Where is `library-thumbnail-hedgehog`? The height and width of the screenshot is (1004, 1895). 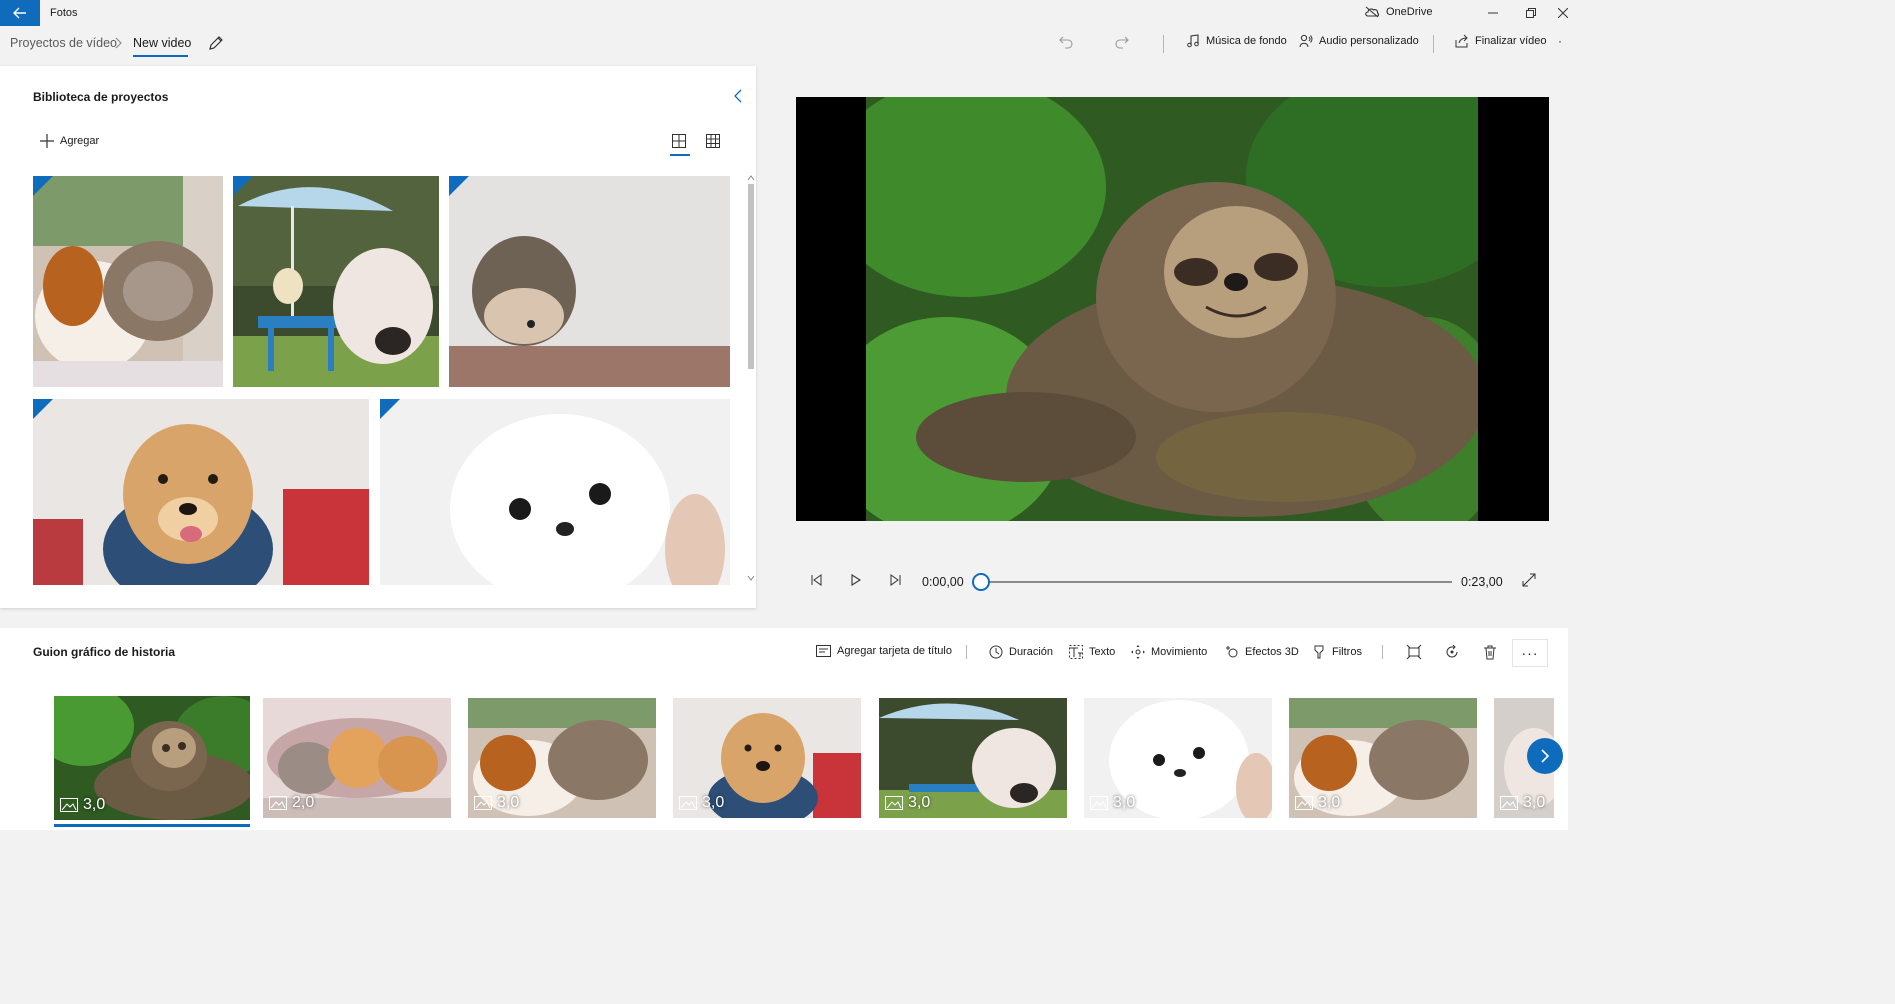
library-thumbnail-hedgehog is located at coordinates (589, 281).